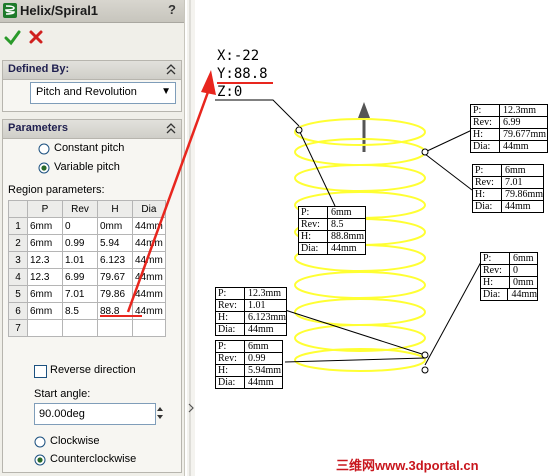 This screenshot has height=476, width=560. Describe the element at coordinates (18, 277) in the screenshot. I see `row-number: 4` at that location.